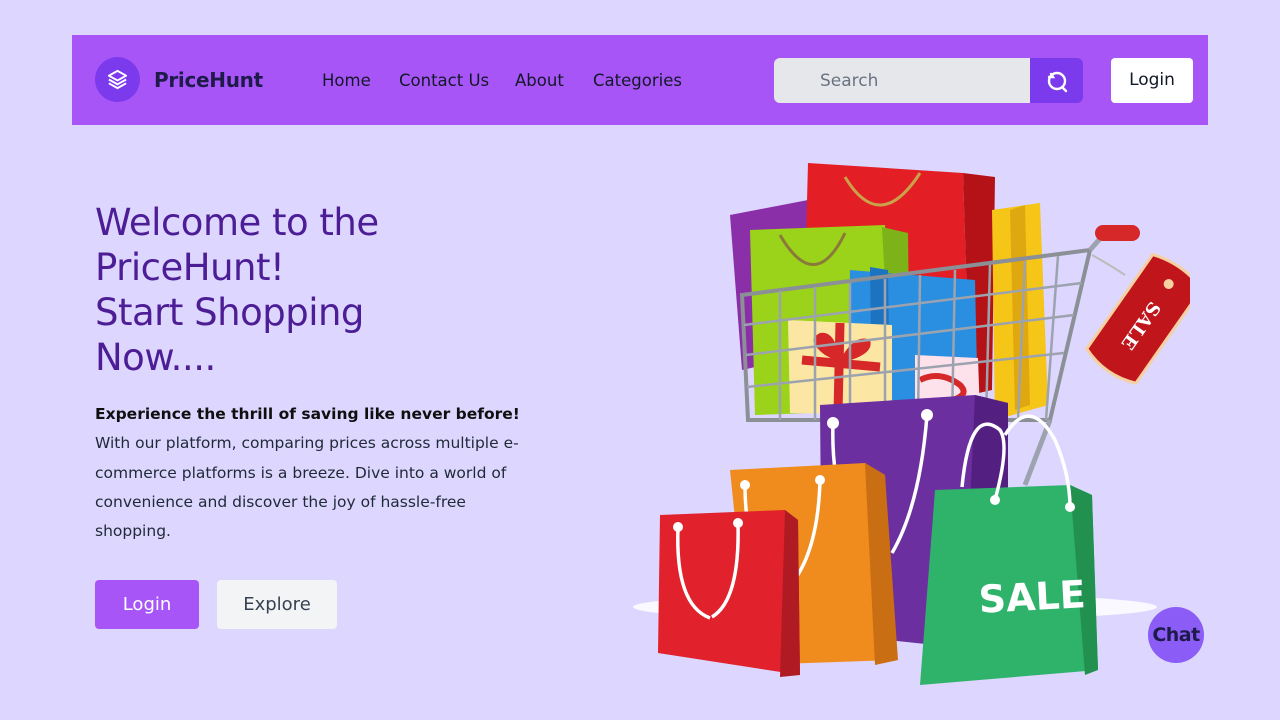 Image resolution: width=1280 pixels, height=720 pixels. What do you see at coordinates (1176, 635) in the screenshot?
I see `chat-button: Chat` at bounding box center [1176, 635].